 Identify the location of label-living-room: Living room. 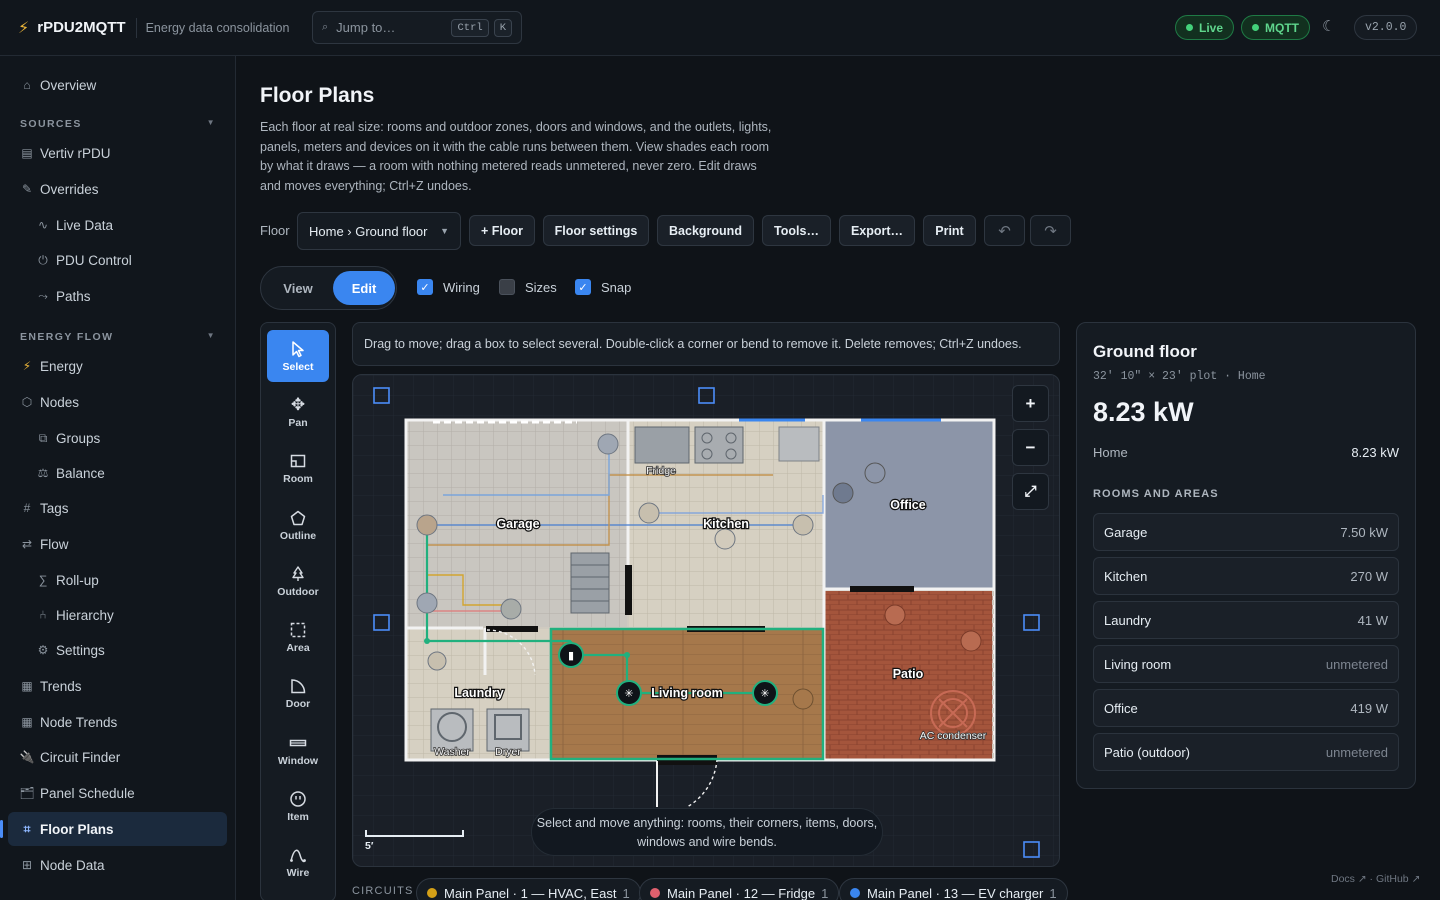
(687, 693).